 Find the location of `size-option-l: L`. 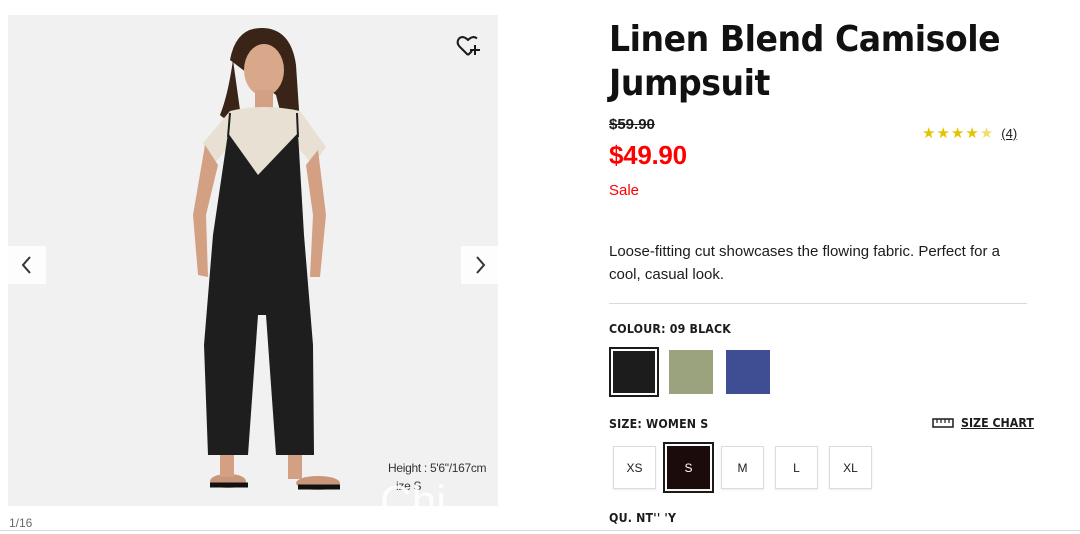

size-option-l: L is located at coordinates (796, 467).